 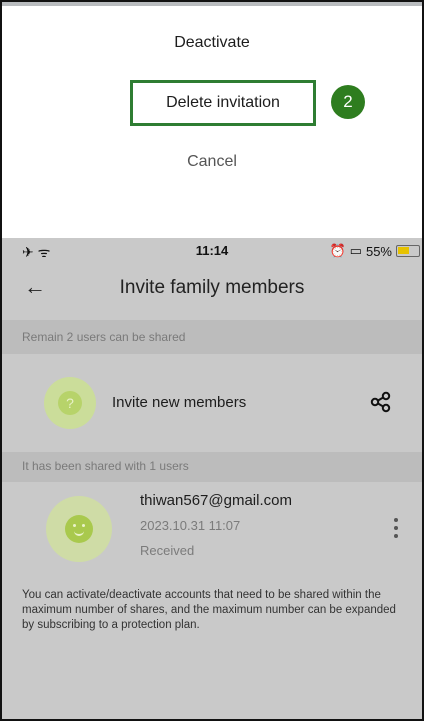 What do you see at coordinates (212, 43) in the screenshot?
I see `deactivate-button: Deactivate` at bounding box center [212, 43].